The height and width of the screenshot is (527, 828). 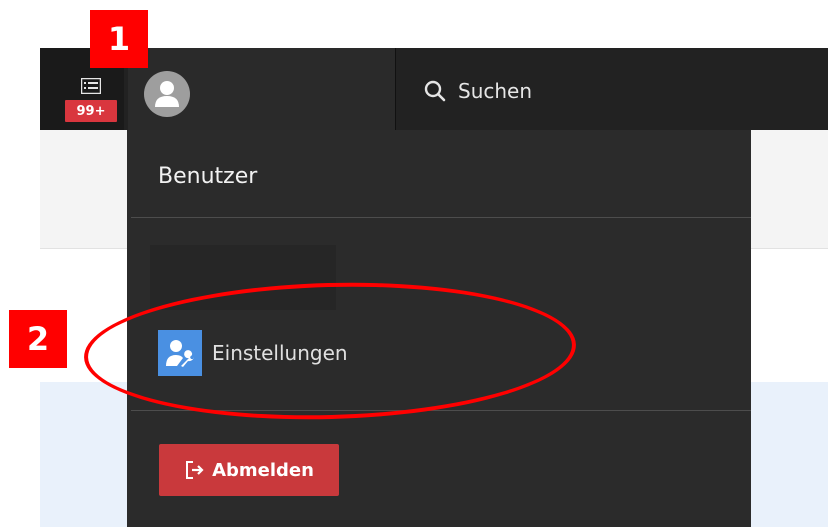 What do you see at coordinates (495, 91) in the screenshot?
I see `search-label: Suchen` at bounding box center [495, 91].